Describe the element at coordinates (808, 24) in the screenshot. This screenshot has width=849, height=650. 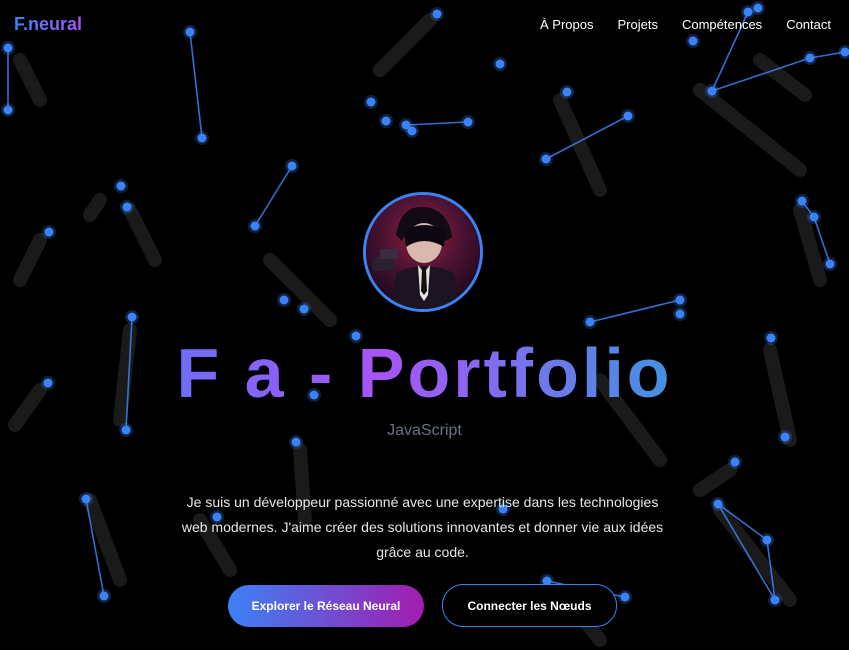
I see `nav-link-contact: Contact` at that location.